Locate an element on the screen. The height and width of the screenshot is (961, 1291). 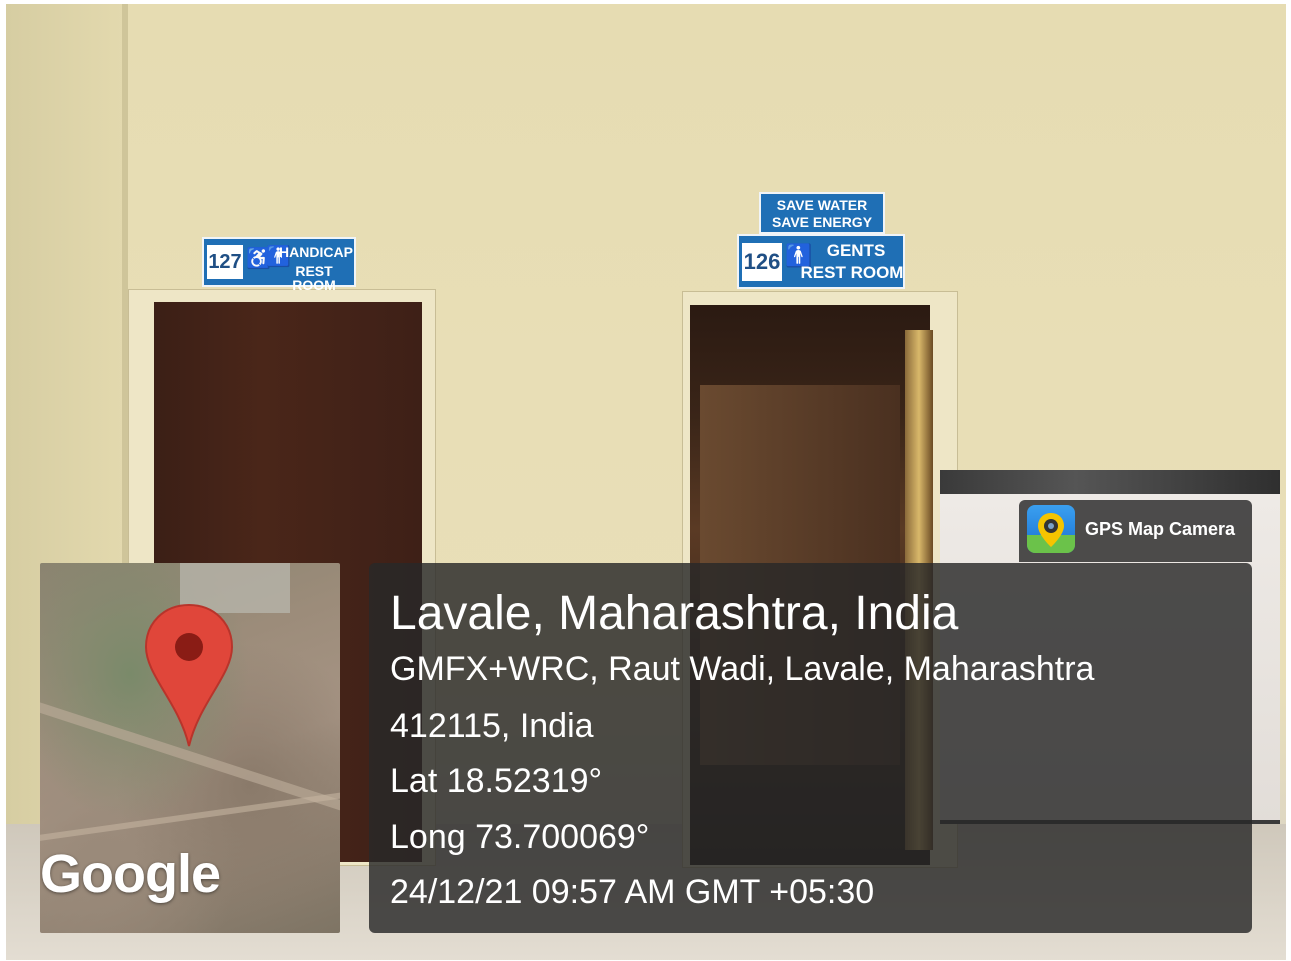
sign-line1: SAVE WATER is located at coordinates (822, 205).